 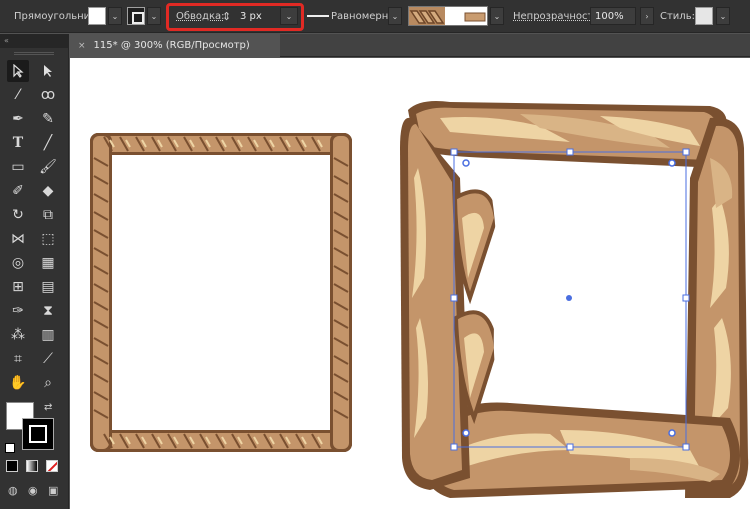 What do you see at coordinates (48, 239) in the screenshot?
I see `free-transform-tool-icon: ⬚` at bounding box center [48, 239].